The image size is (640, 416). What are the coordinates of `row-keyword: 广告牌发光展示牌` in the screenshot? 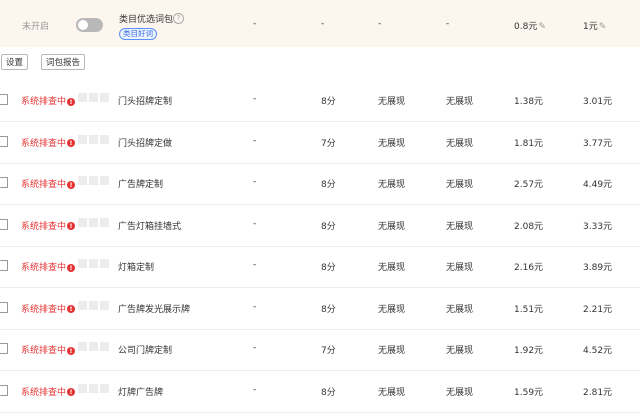 It's located at (154, 309).